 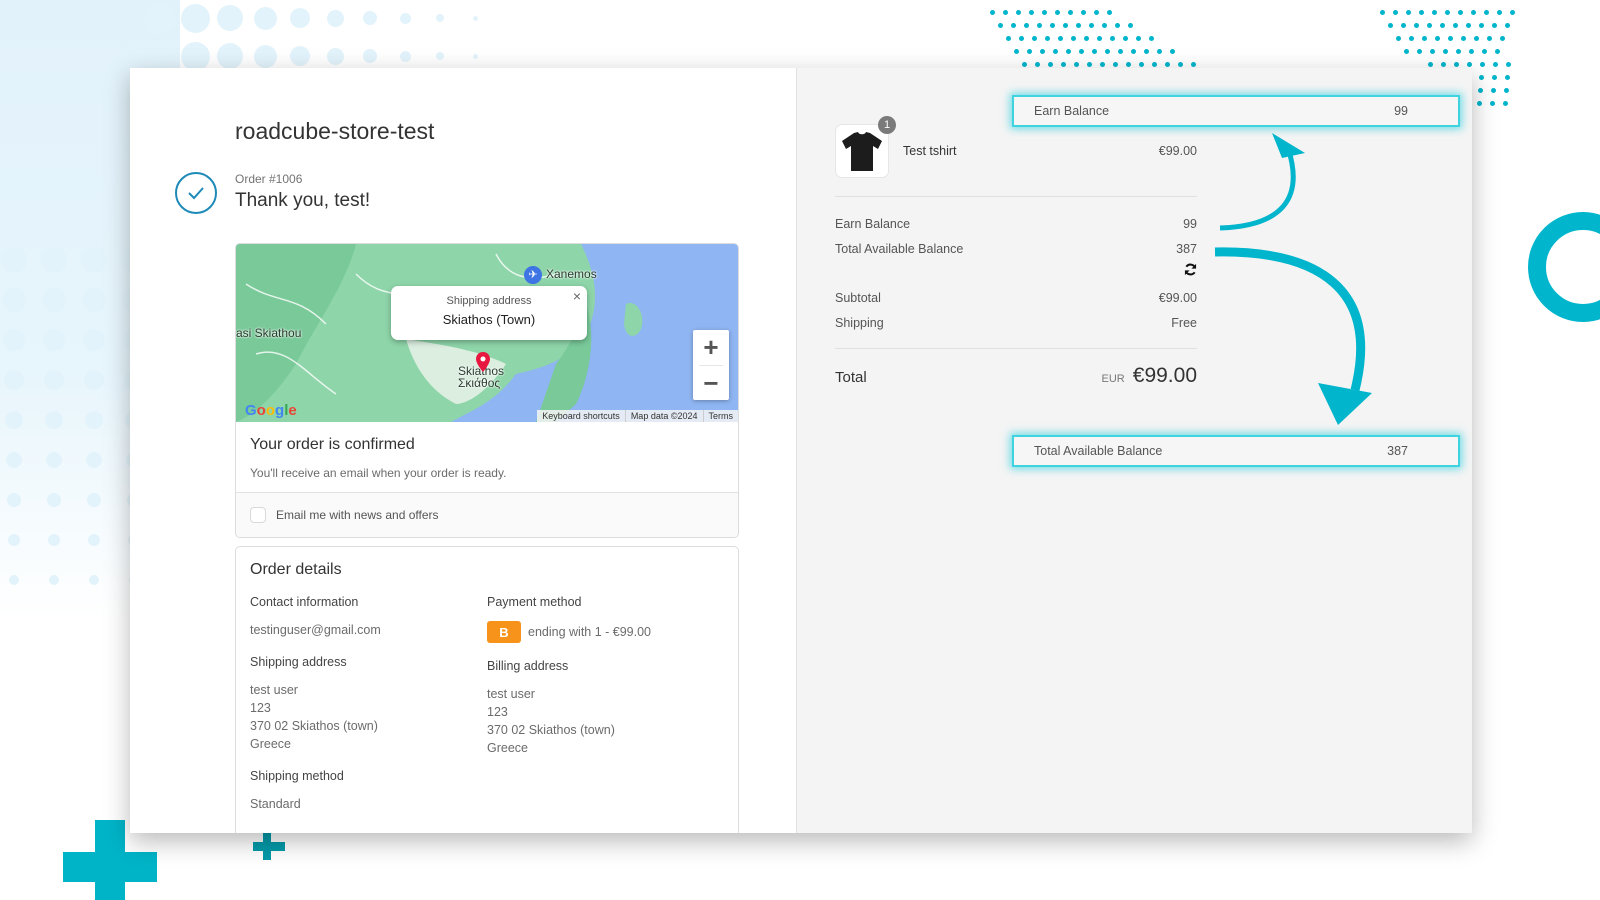 I want to click on location-pin-icon, so click(x=483, y=364).